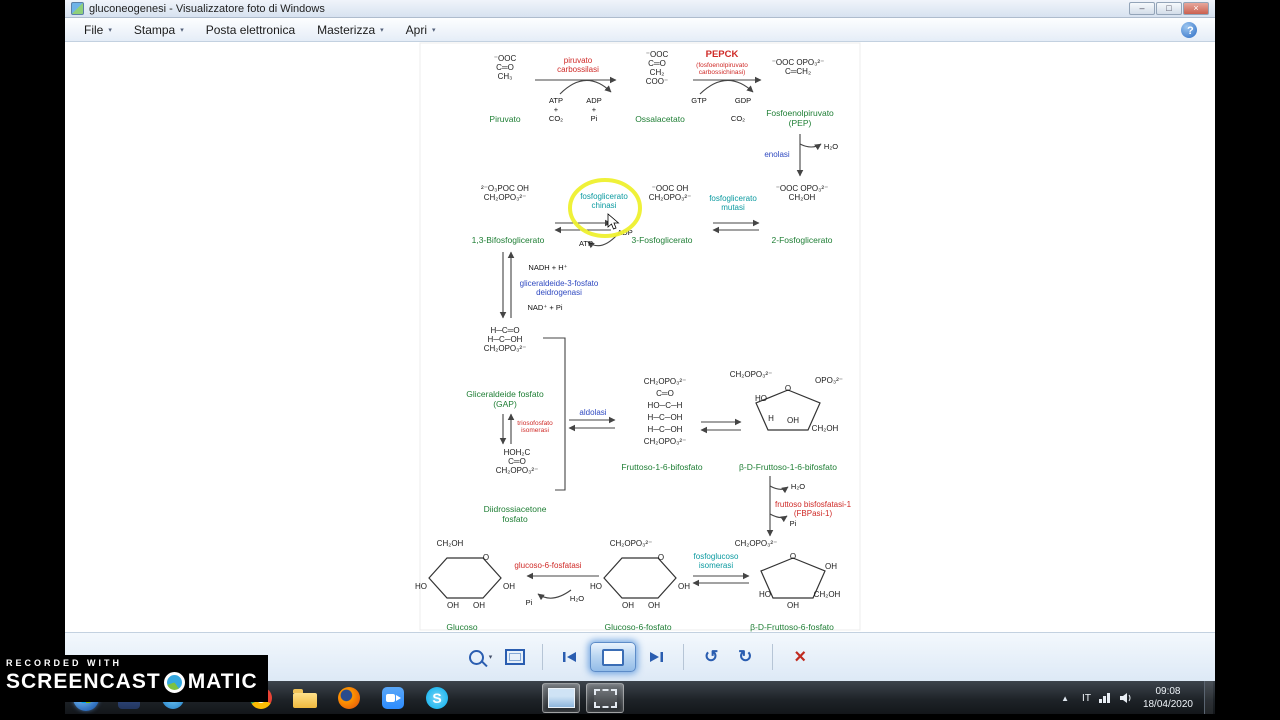 This screenshot has height=720, width=1280. What do you see at coordinates (738, 118) in the screenshot?
I see `cofactor-co2-pepck: CO₂` at bounding box center [738, 118].